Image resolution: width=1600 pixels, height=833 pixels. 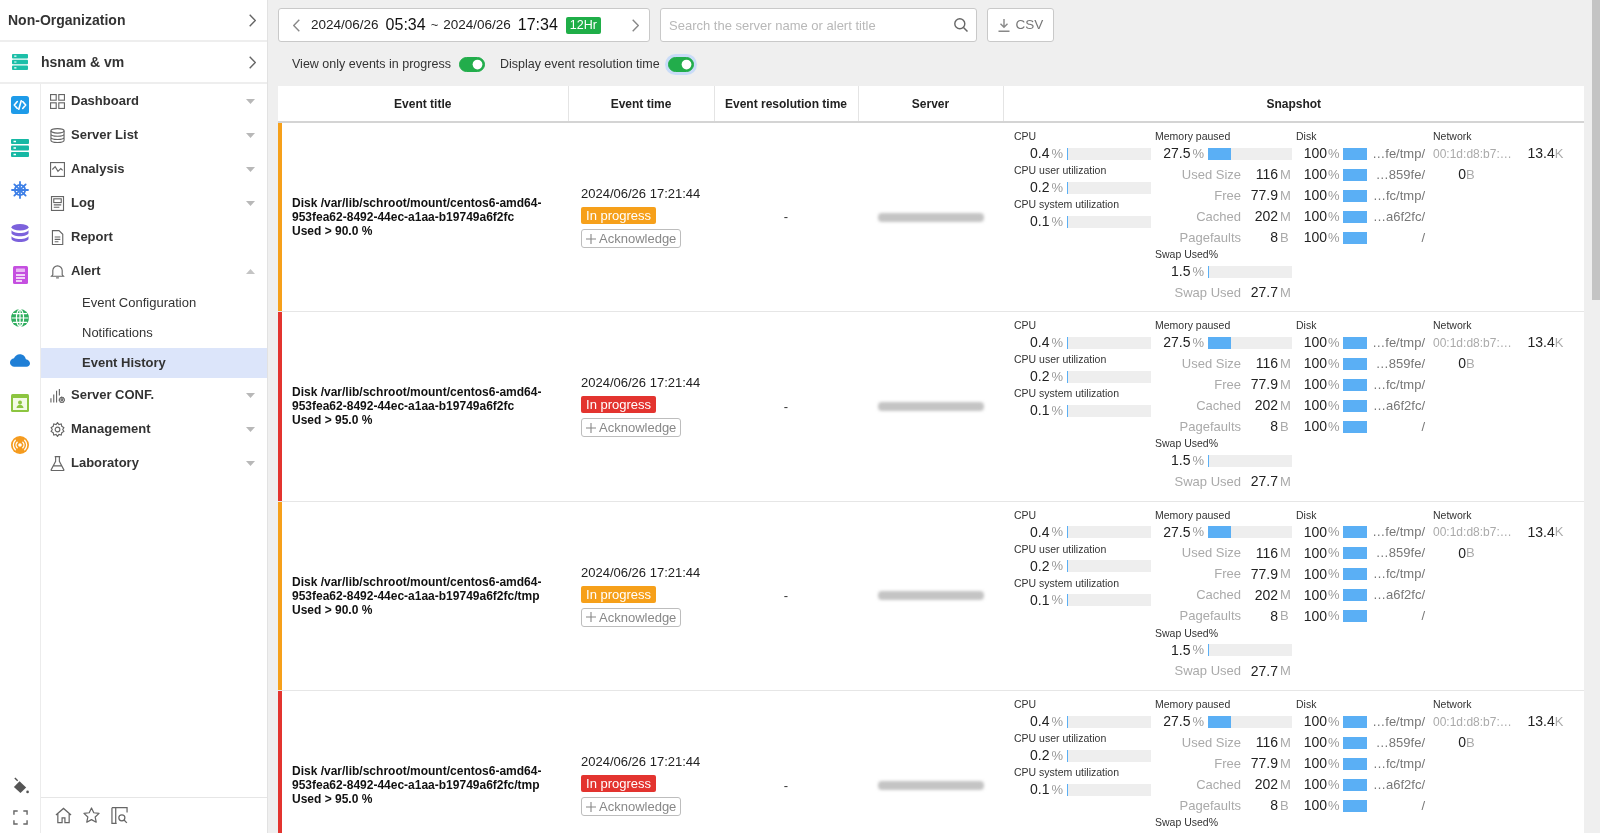 What do you see at coordinates (1266, 174) in the screenshot?
I see `metric-value: 116` at bounding box center [1266, 174].